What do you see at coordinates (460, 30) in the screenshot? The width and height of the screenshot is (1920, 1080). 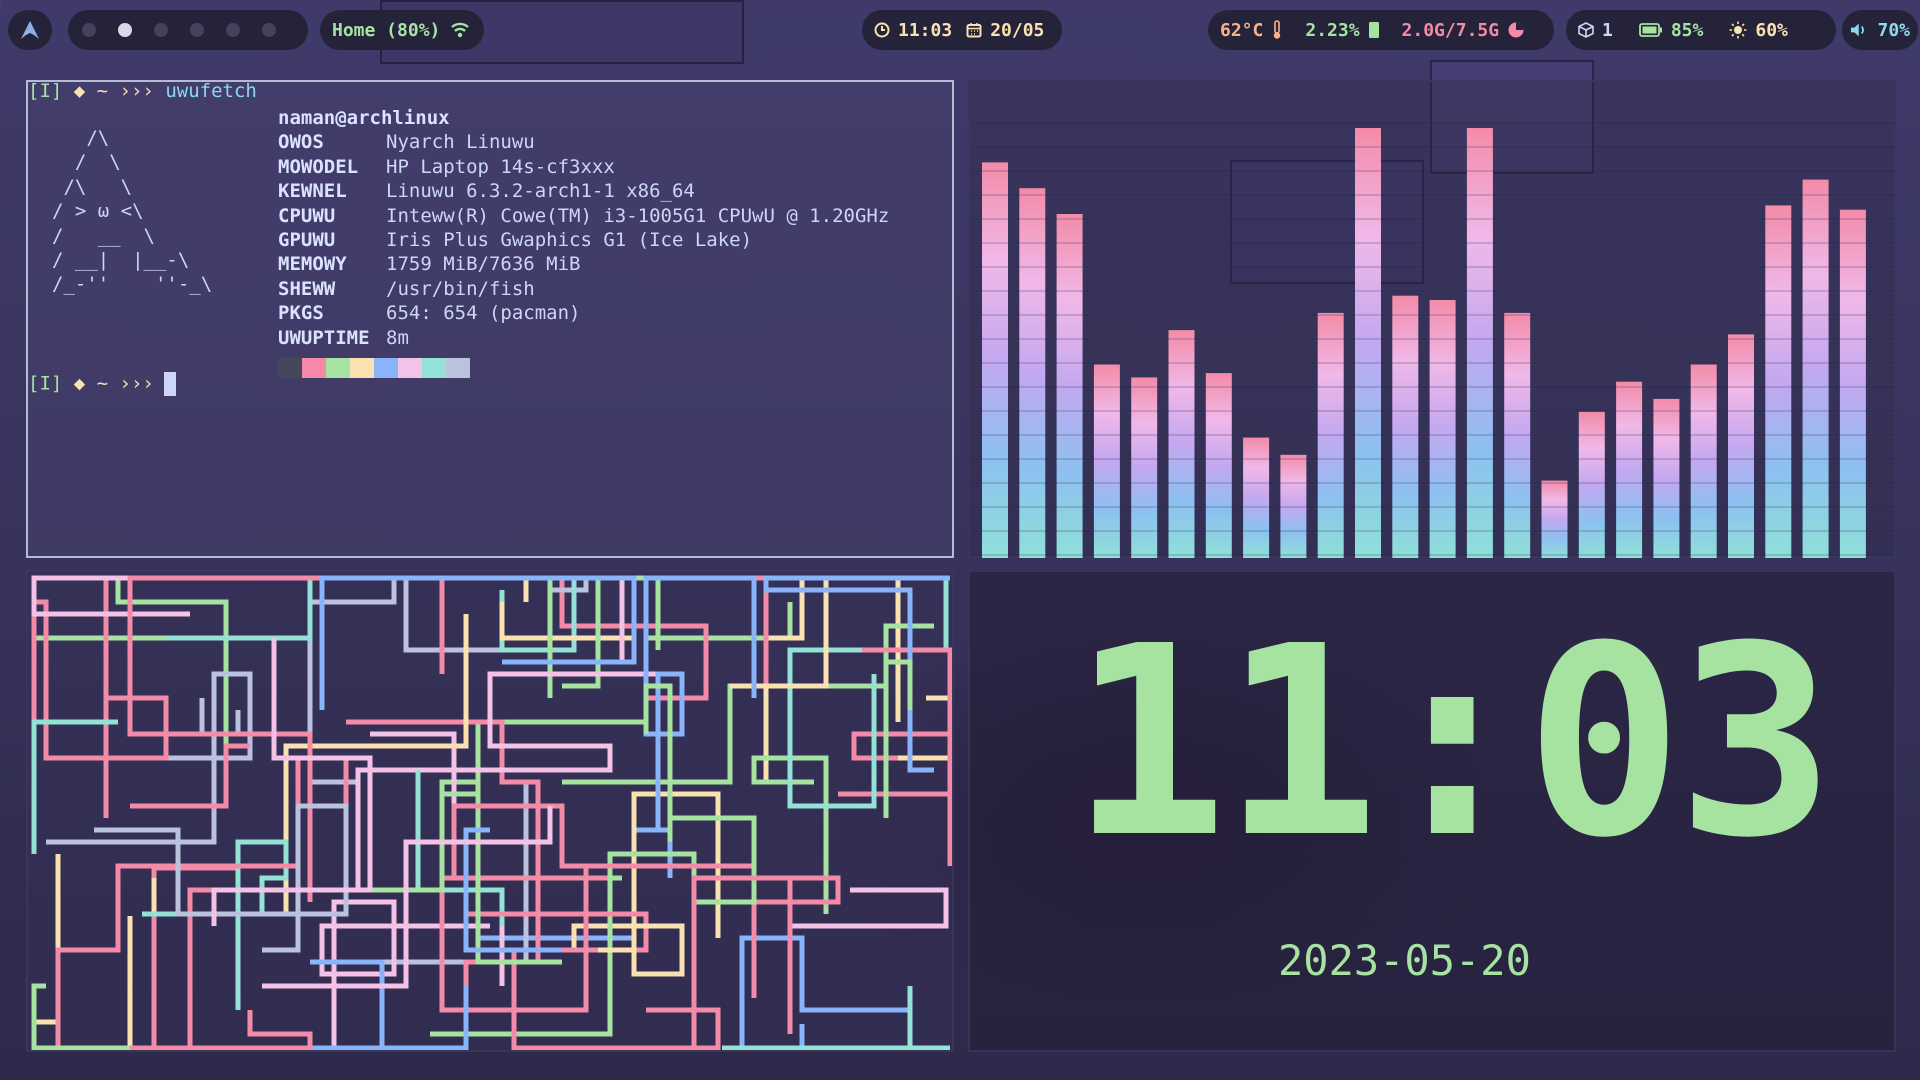 I see `wifi-icon` at bounding box center [460, 30].